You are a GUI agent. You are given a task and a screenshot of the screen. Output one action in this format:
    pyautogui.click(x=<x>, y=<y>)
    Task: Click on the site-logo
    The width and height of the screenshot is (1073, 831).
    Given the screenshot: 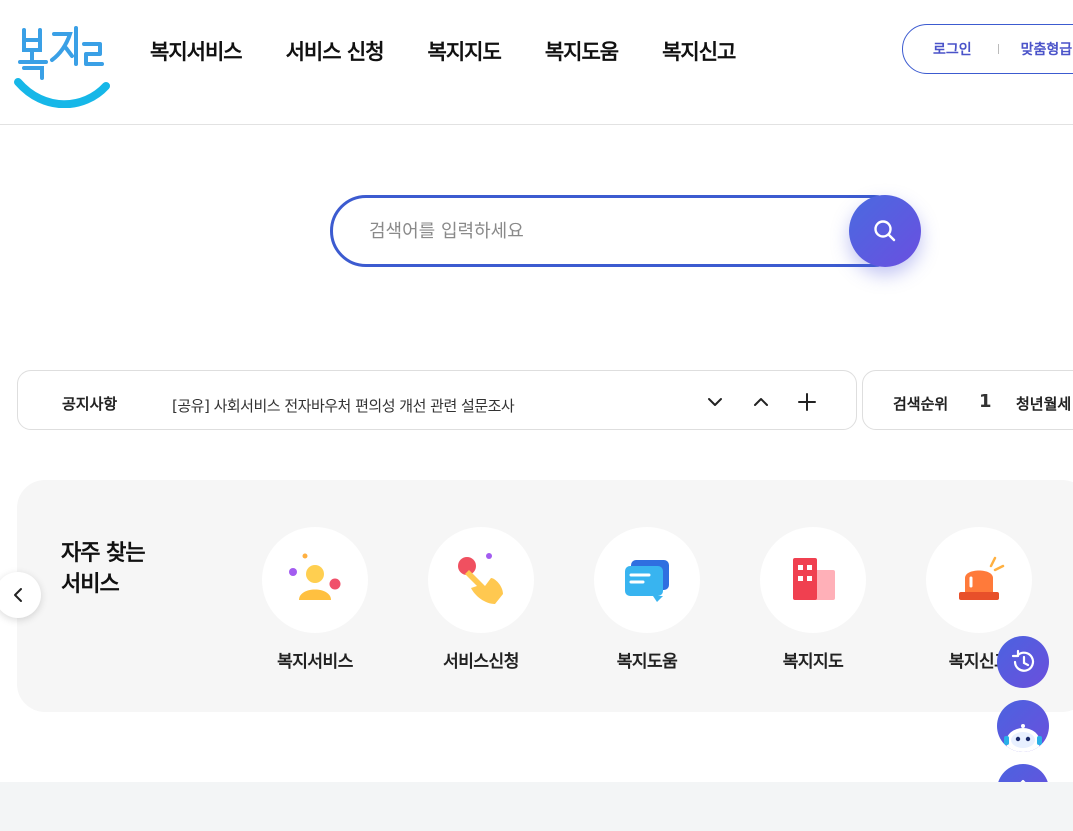 What is the action you would take?
    pyautogui.click(x=62, y=64)
    